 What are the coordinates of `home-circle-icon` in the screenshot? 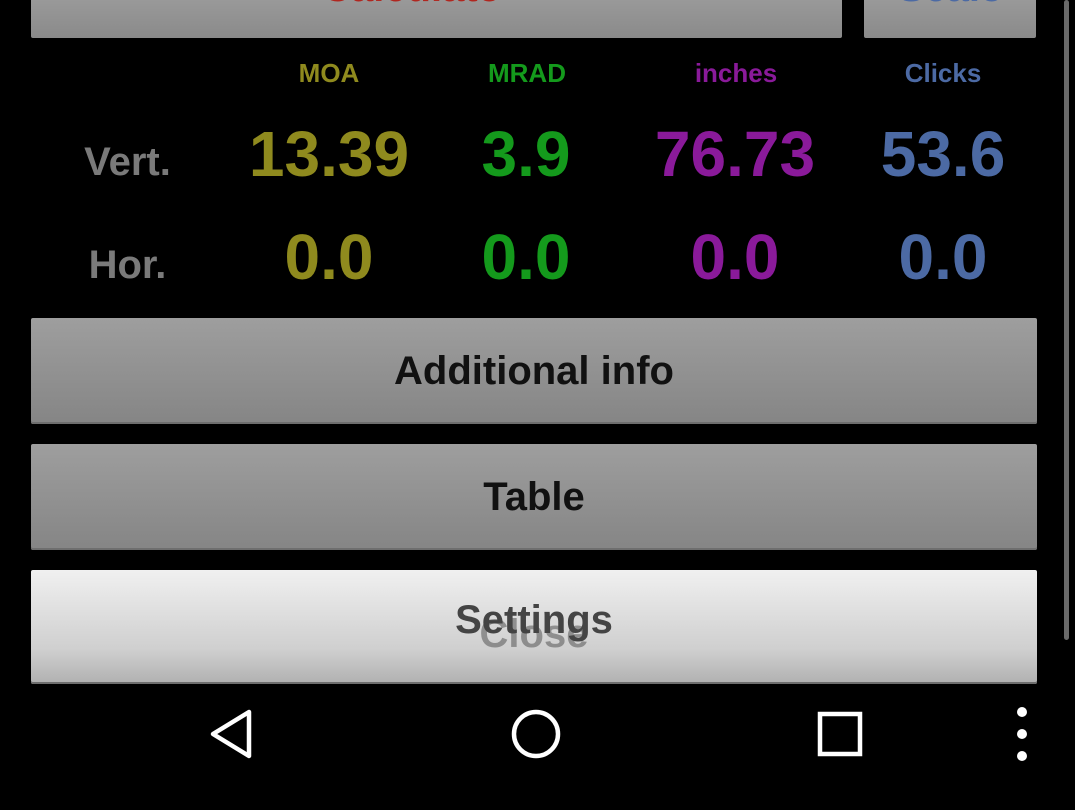 It's located at (536, 736).